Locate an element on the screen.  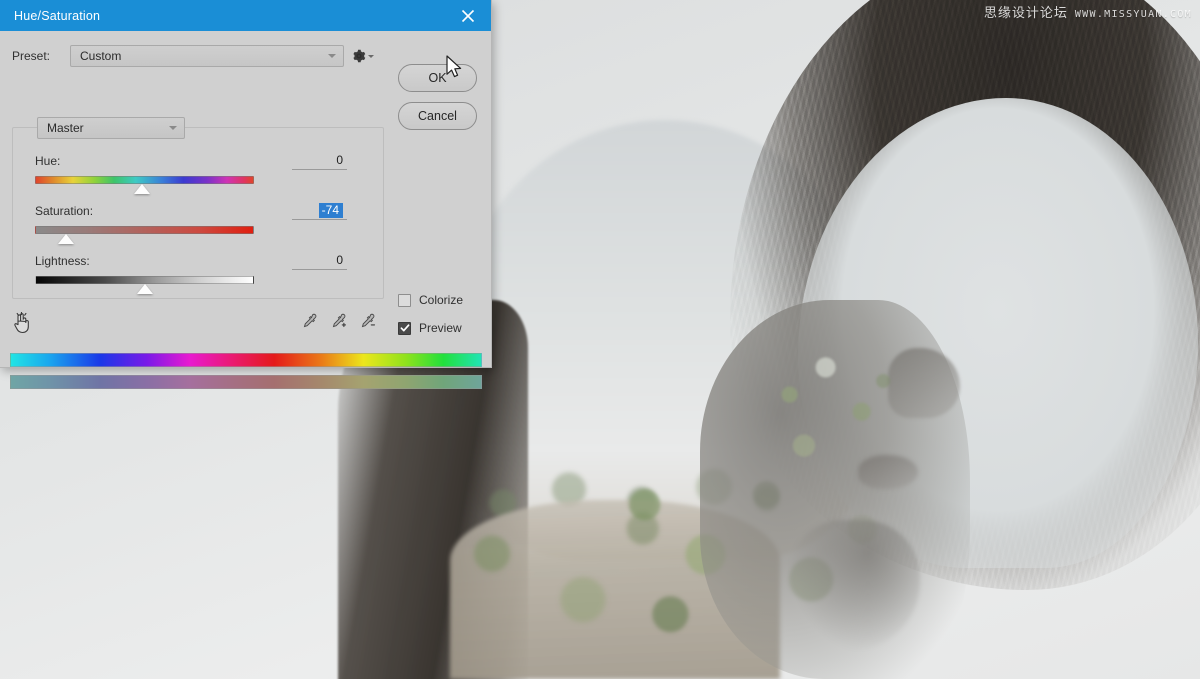
eyedropper-group is located at coordinates (338, 324).